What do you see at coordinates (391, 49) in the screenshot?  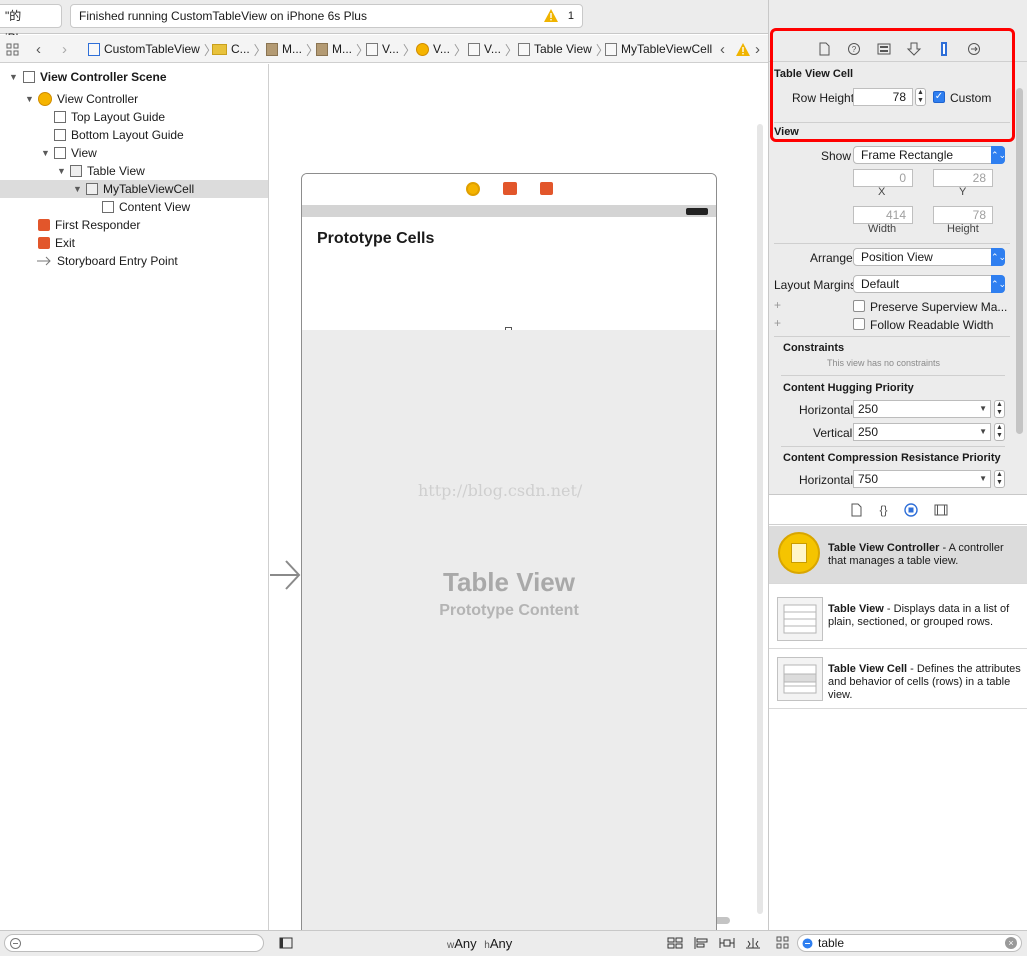 I see `crumb-scene: V... 〉` at bounding box center [391, 49].